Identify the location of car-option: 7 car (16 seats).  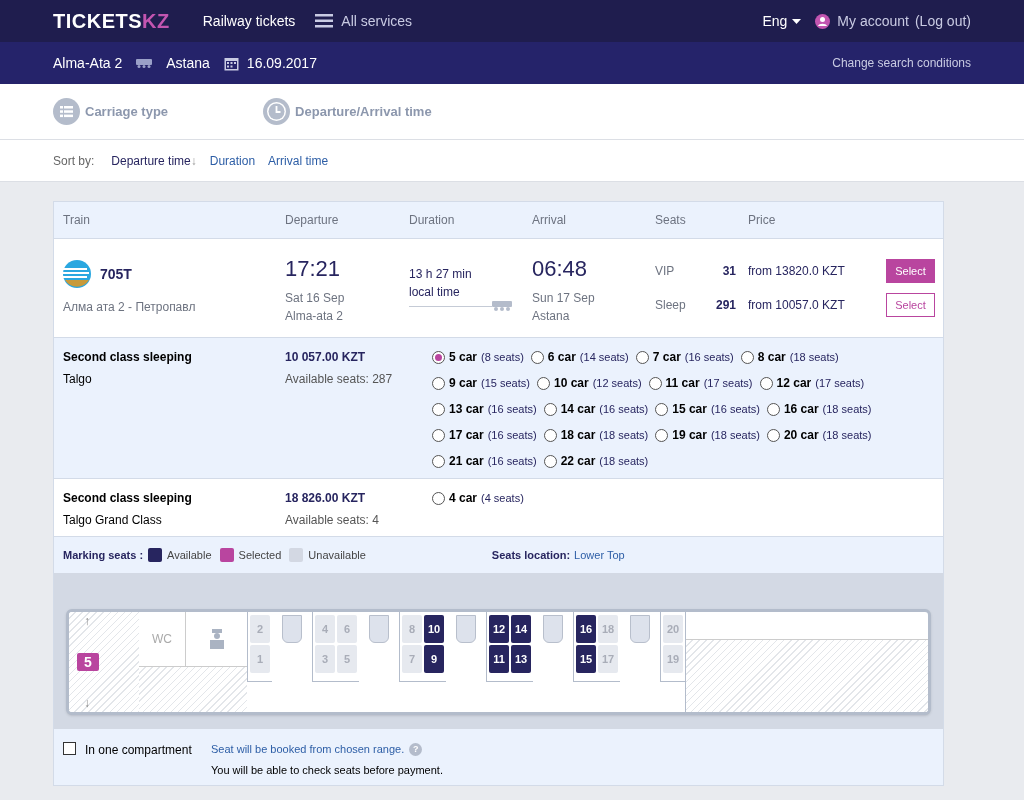
(684, 357).